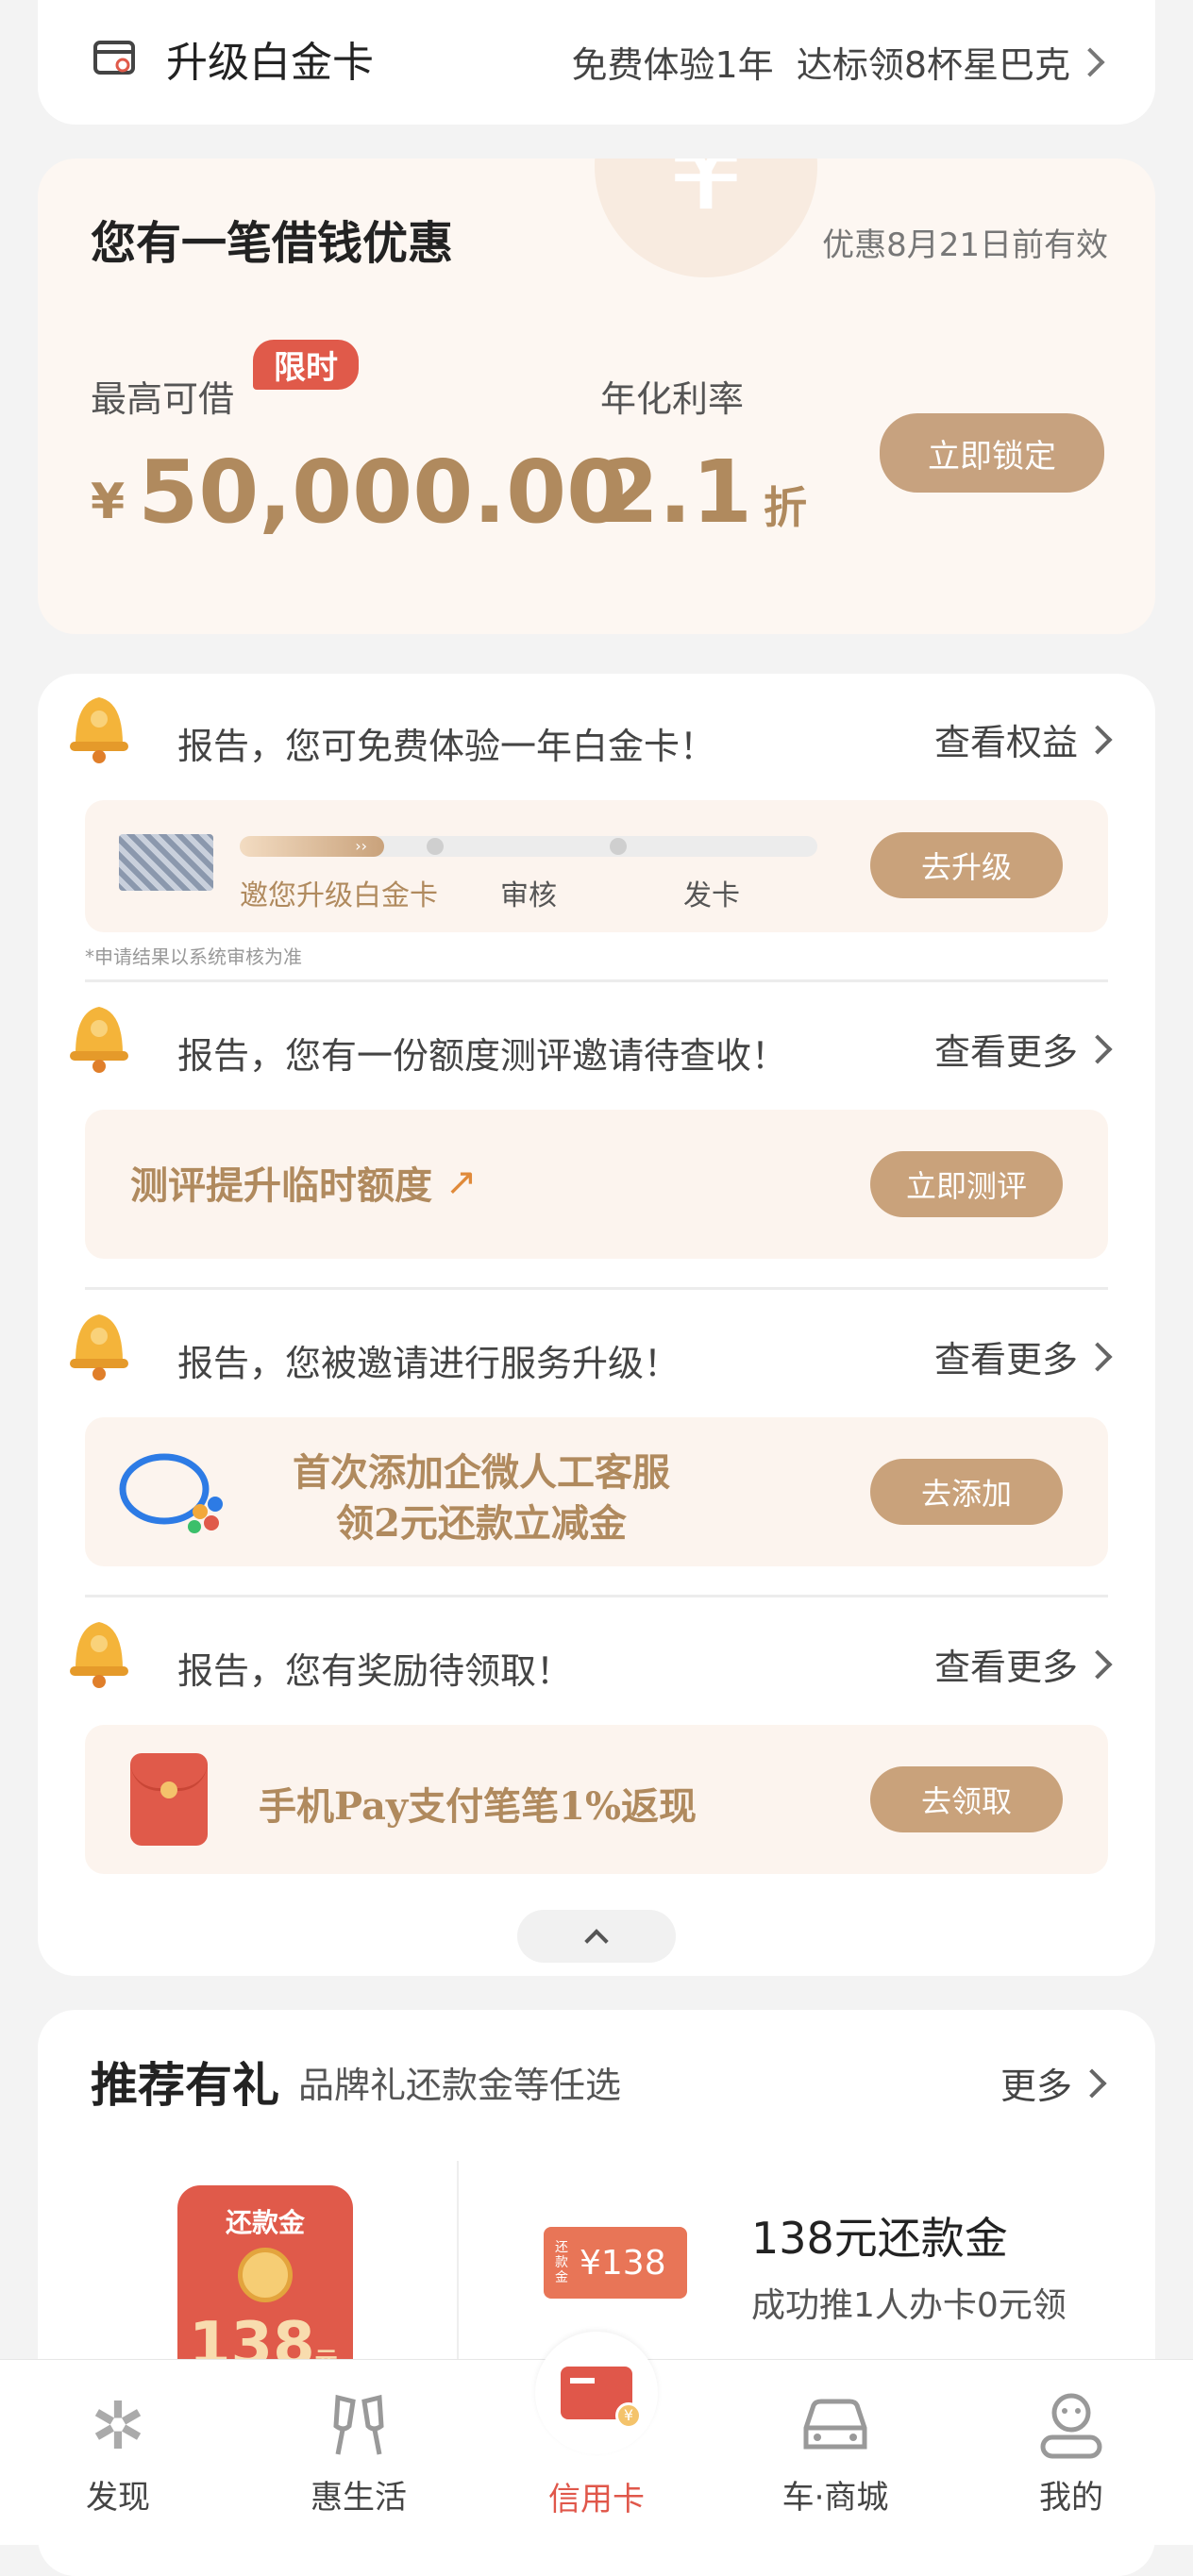 Image resolution: width=1193 pixels, height=2576 pixels. Describe the element at coordinates (821, 65) in the screenshot. I see `upgrade-subtitle: 免费体验1年 达标领8杯星巴克` at that location.